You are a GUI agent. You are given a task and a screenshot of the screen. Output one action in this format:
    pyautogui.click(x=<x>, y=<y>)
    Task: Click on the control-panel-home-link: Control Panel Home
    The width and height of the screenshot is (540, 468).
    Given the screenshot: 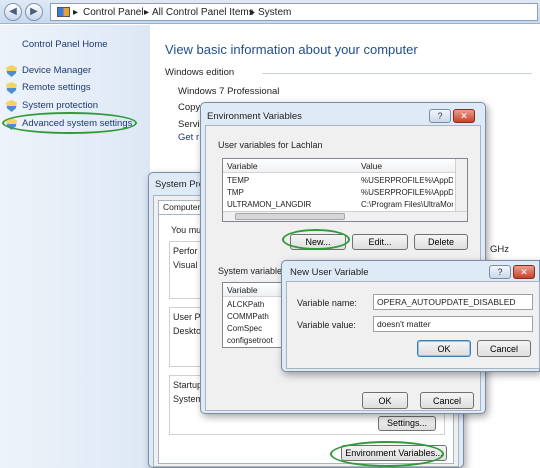 What is the action you would take?
    pyautogui.click(x=65, y=44)
    